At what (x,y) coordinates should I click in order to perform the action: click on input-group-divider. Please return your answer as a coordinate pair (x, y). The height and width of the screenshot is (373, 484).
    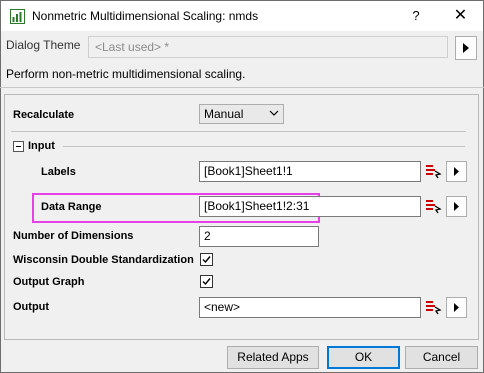
    Looking at the image, I should click on (264, 146).